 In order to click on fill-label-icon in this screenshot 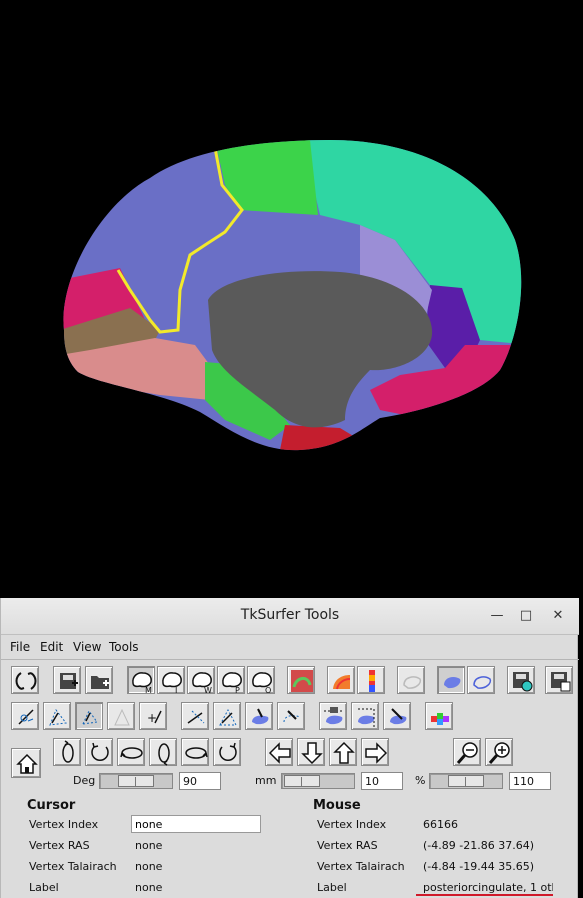, I will do `click(259, 716)`.